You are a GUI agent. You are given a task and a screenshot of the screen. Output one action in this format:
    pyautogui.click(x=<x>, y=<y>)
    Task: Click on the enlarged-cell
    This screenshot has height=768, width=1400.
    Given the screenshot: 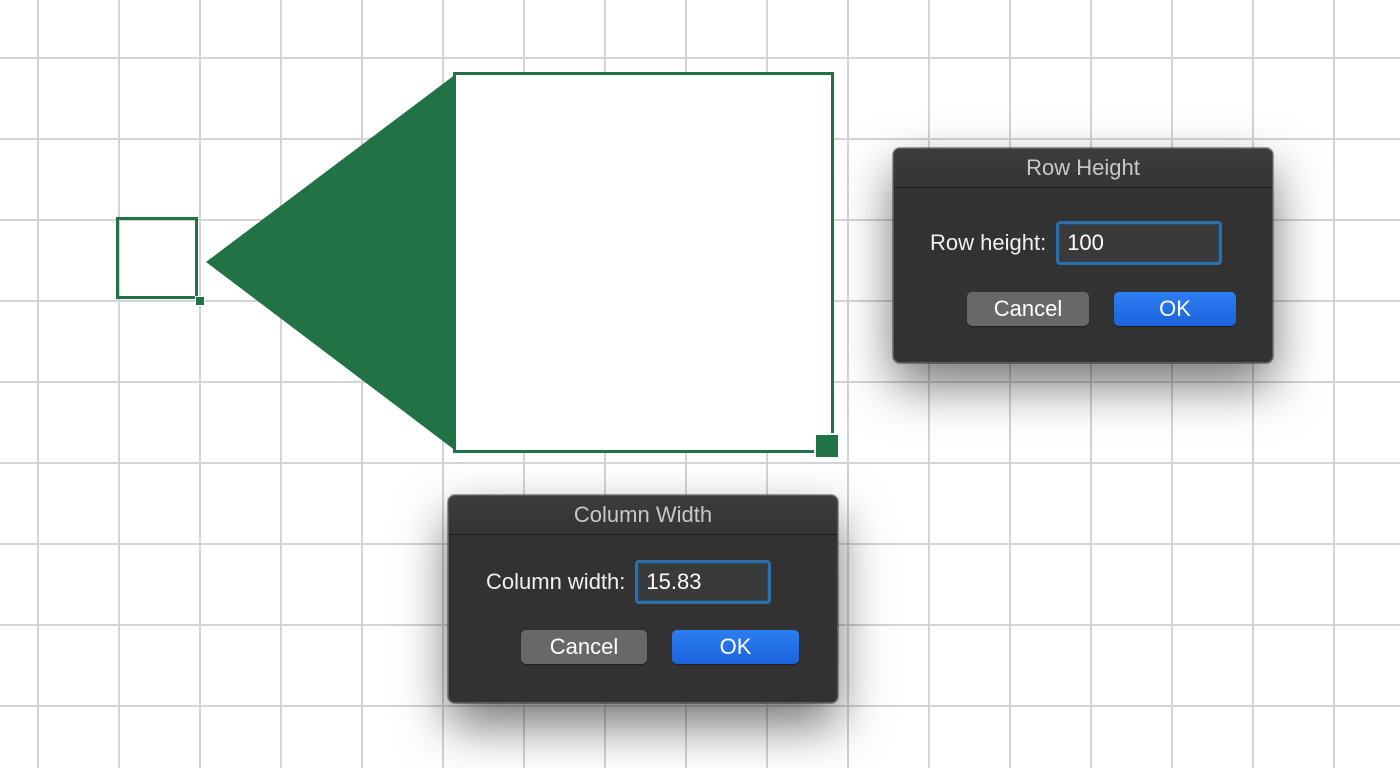 What is the action you would take?
    pyautogui.click(x=643, y=262)
    